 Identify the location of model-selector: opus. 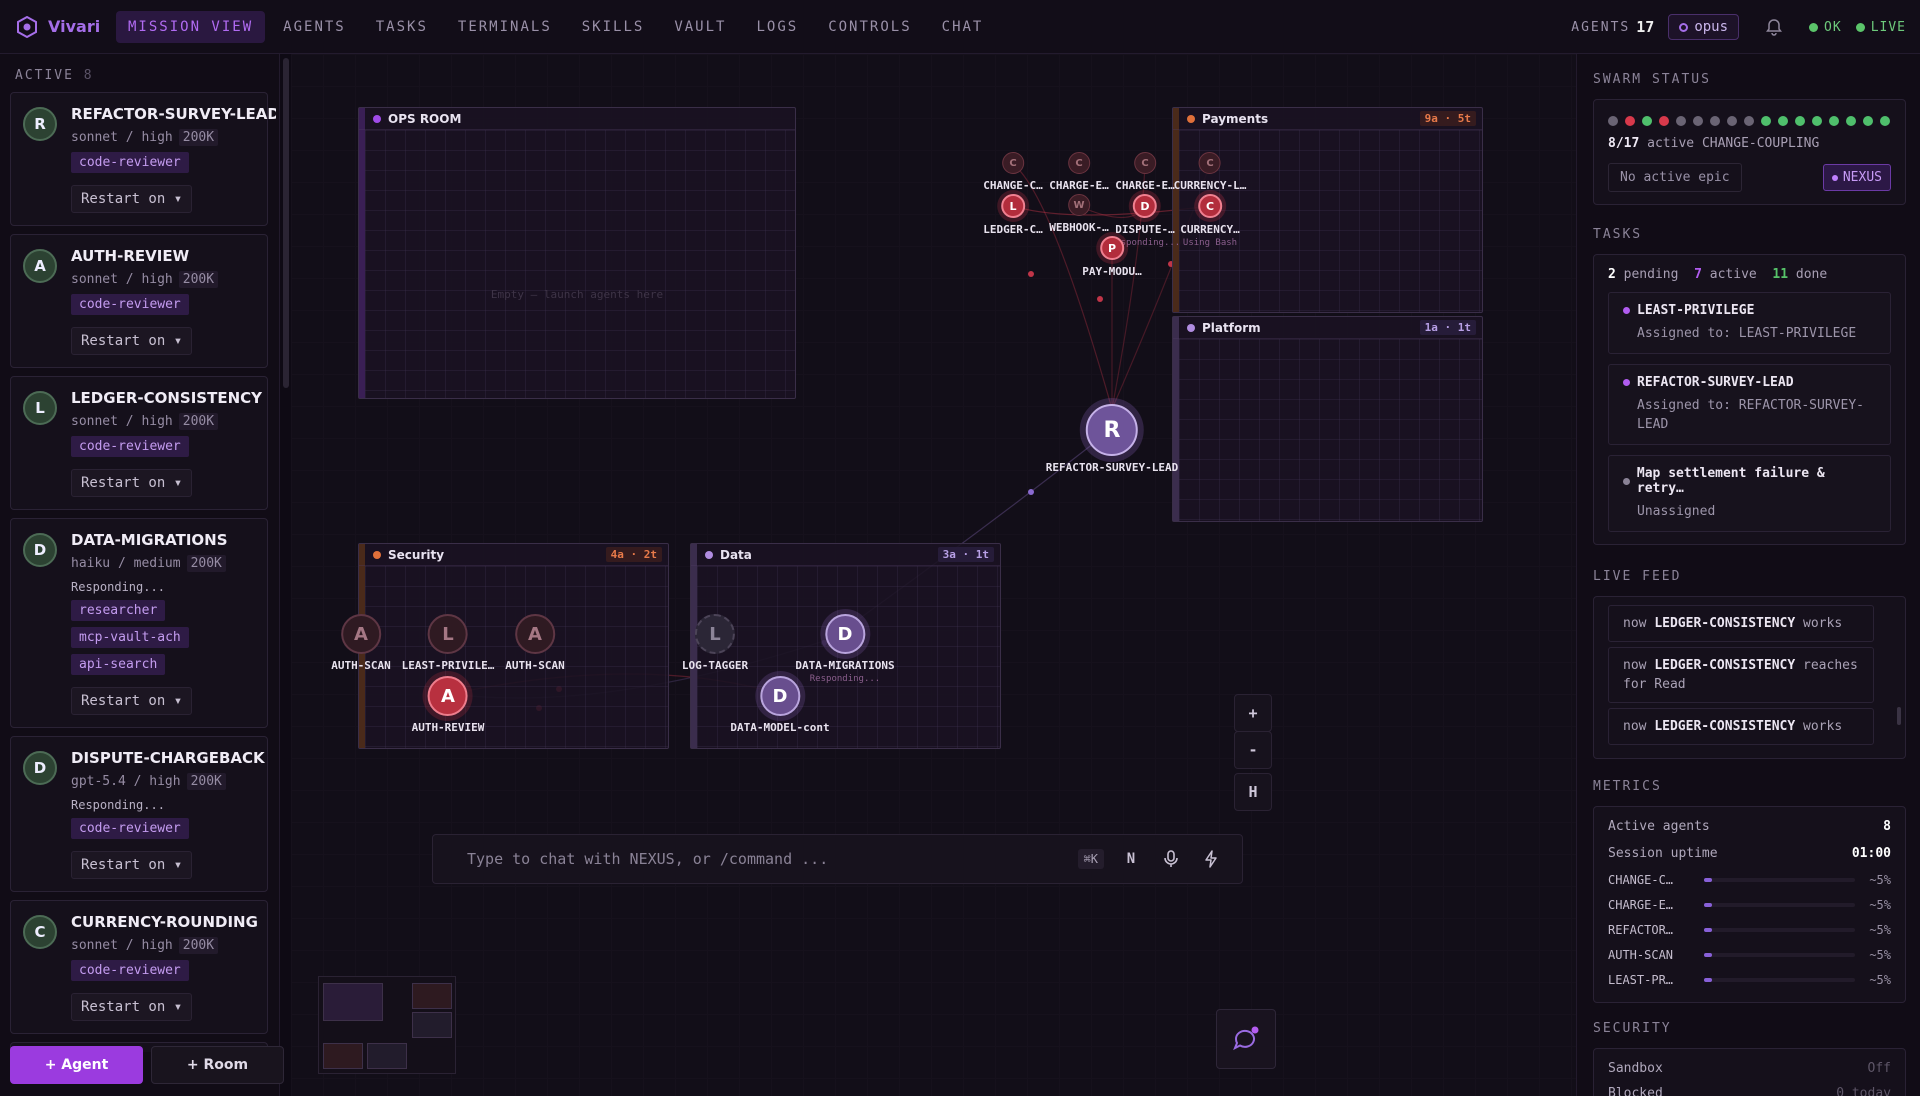
(1704, 27).